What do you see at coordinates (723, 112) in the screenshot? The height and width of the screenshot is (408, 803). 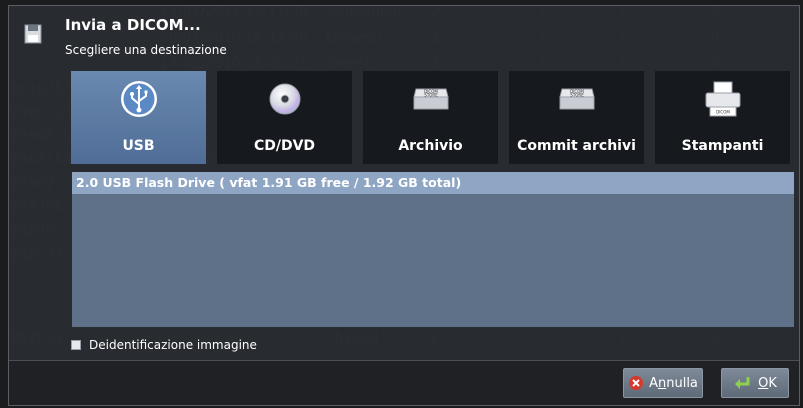 I see `svg-text: DICOM` at bounding box center [723, 112].